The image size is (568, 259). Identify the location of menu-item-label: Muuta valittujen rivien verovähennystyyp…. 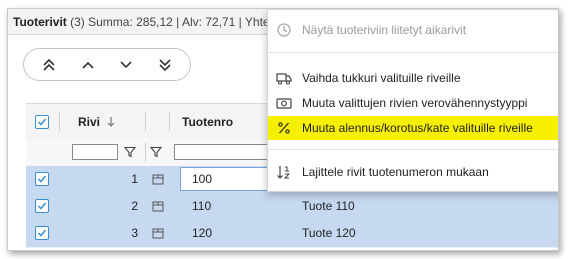
(415, 103).